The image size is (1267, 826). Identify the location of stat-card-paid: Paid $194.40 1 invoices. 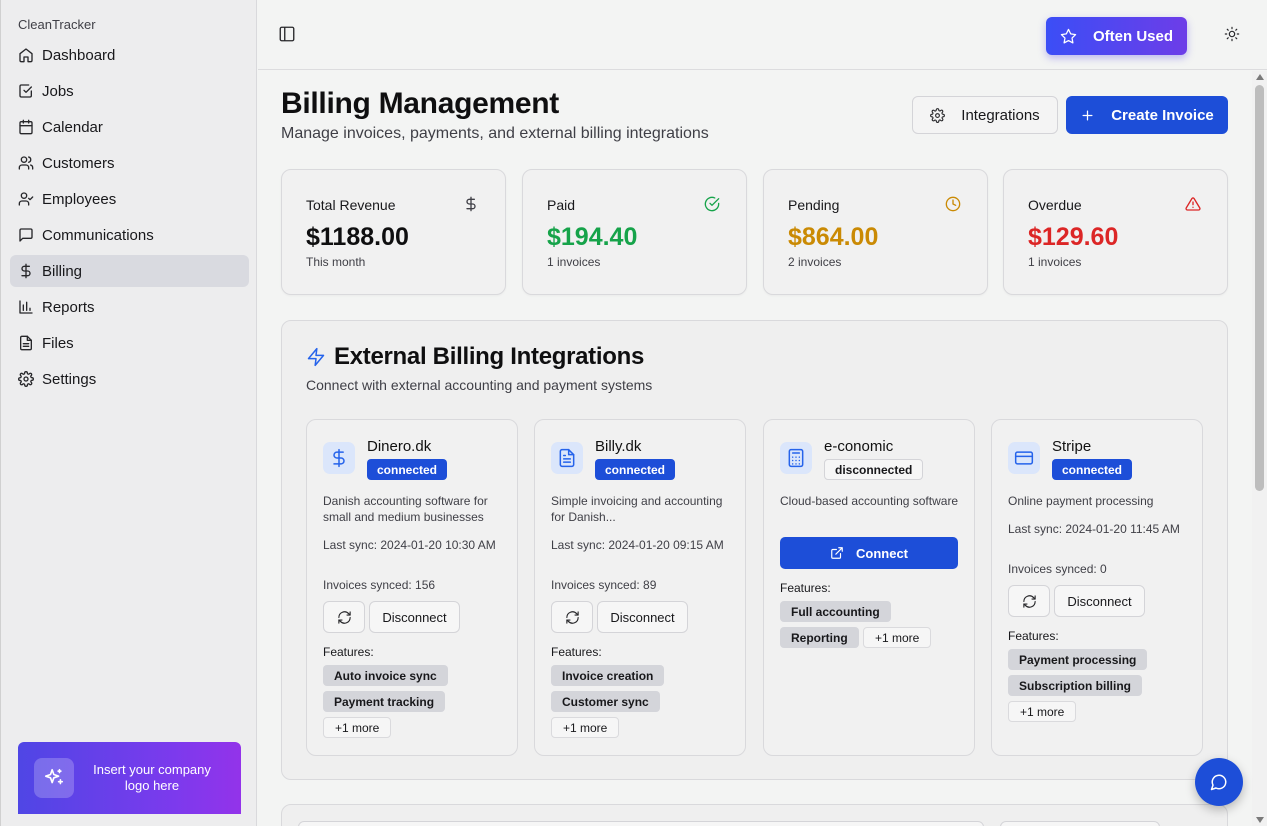
(634, 232).